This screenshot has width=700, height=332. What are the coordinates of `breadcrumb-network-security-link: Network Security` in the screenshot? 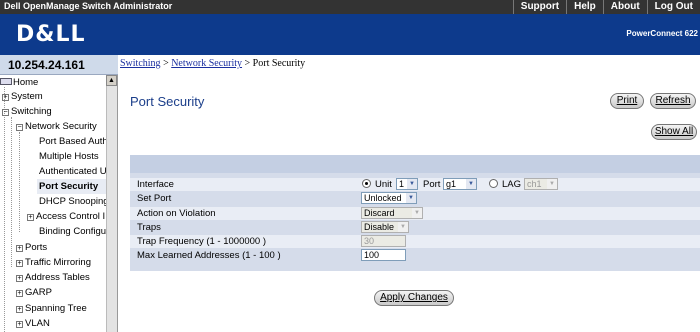 It's located at (206, 63).